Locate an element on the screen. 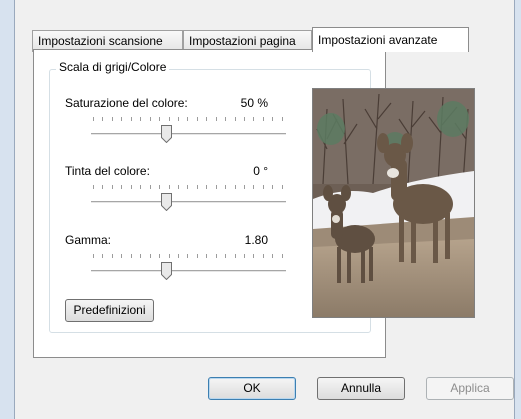 Image resolution: width=521 pixels, height=419 pixels. saturation-track is located at coordinates (188, 134).